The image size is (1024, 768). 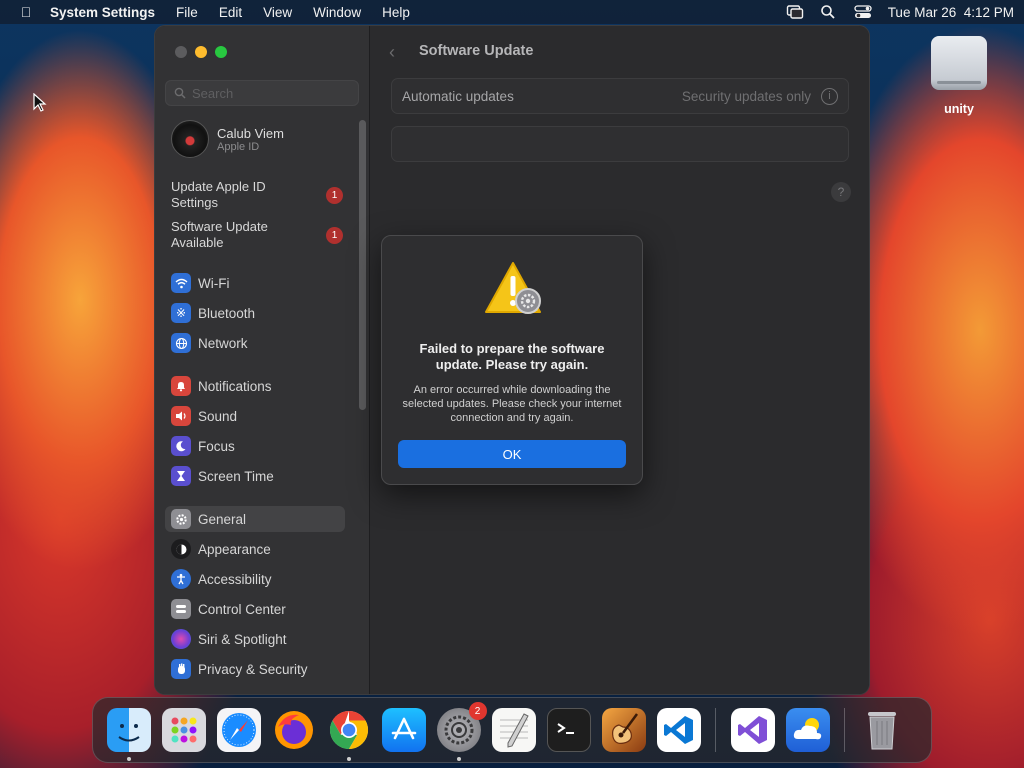 I want to click on warning-icon, so click(x=513, y=288).